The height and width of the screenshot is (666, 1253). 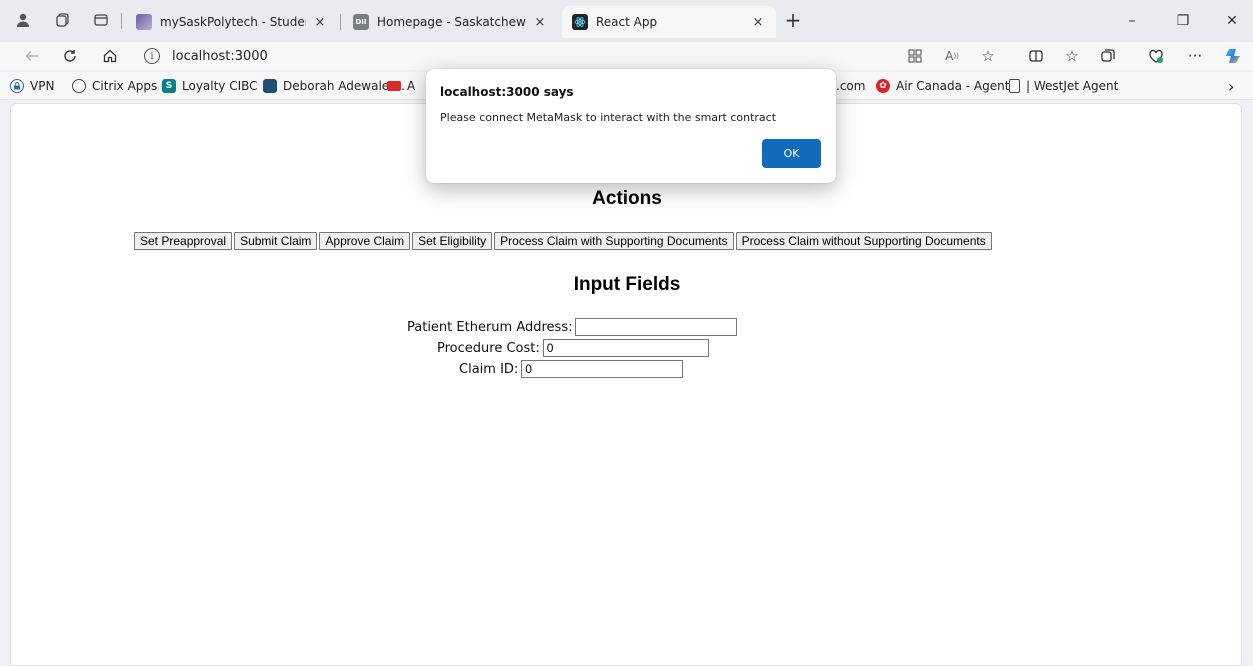 I want to click on browser-essentials-icon, so click(x=1156, y=56).